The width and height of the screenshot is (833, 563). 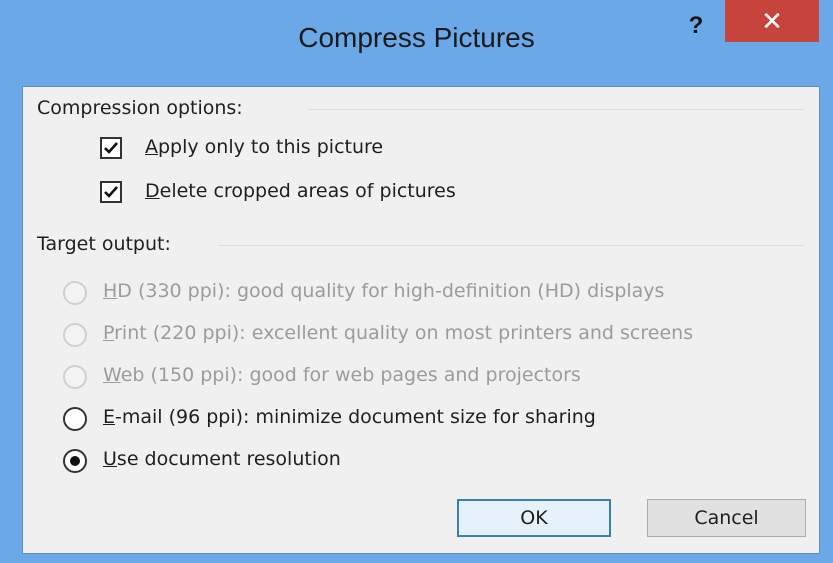 I want to click on target-output-heading: Target output:, so click(x=104, y=244).